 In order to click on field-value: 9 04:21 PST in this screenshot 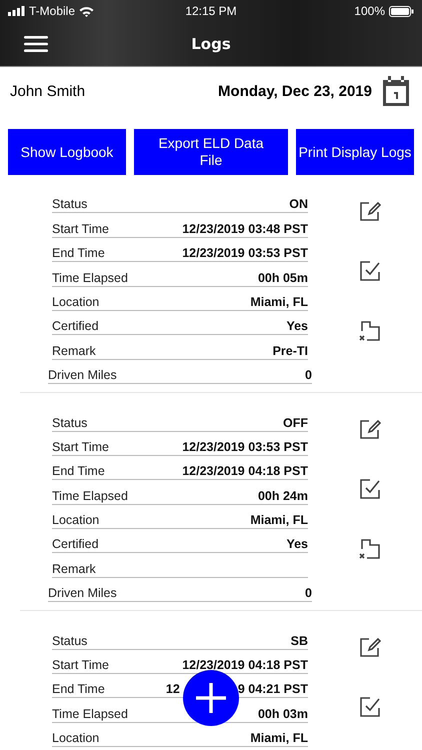, I will do `click(273, 689)`.